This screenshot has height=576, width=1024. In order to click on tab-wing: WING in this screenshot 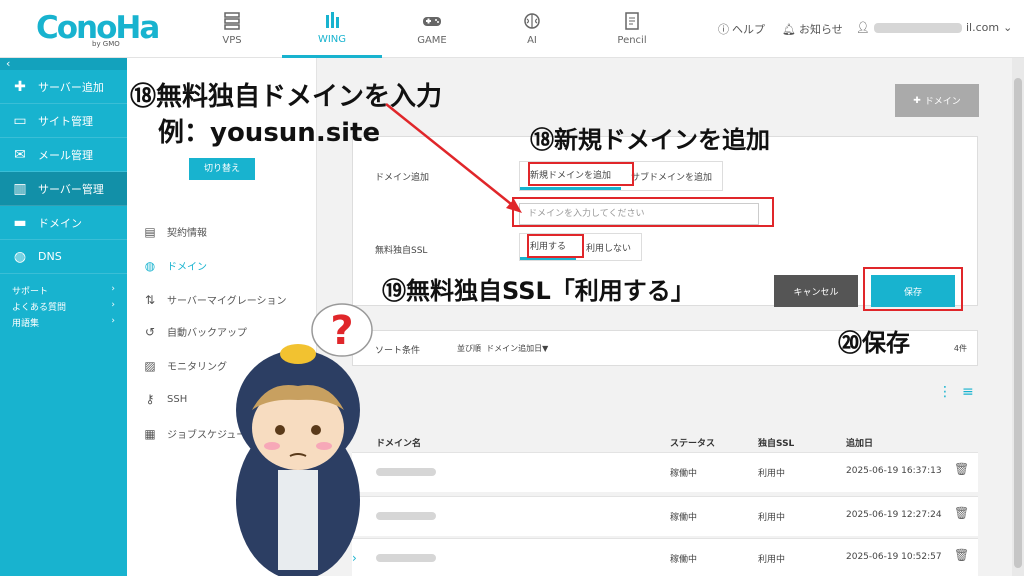, I will do `click(332, 29)`.